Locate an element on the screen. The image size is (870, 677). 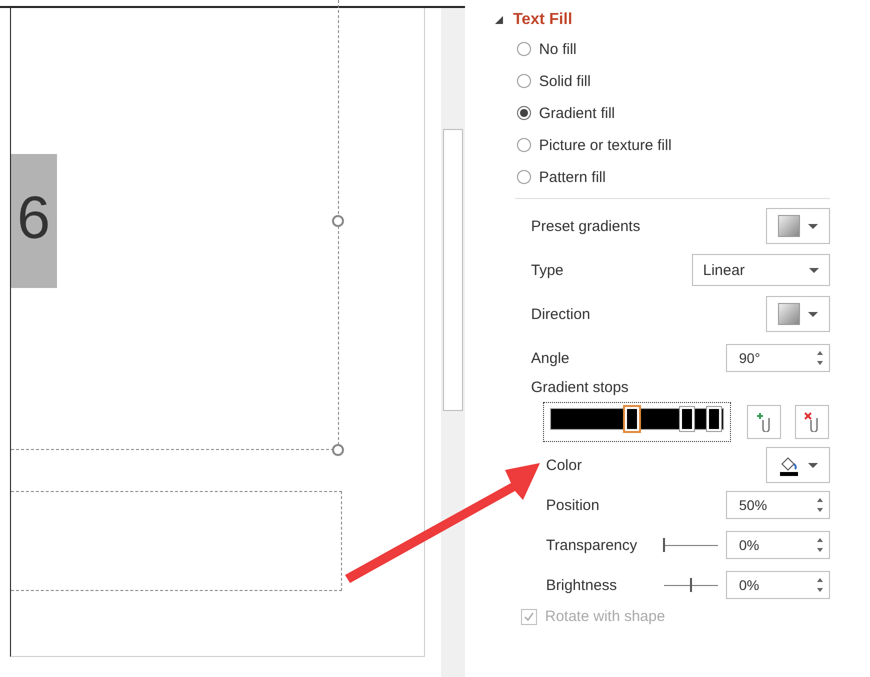
add-stop-button is located at coordinates (764, 422).